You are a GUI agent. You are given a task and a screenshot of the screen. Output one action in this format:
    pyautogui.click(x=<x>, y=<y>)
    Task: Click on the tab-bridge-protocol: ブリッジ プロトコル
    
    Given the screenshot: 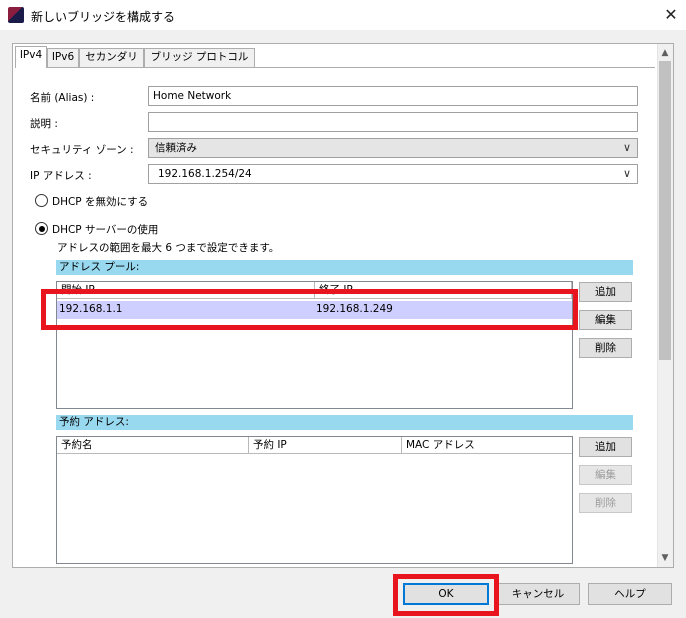 What is the action you would take?
    pyautogui.click(x=199, y=57)
    